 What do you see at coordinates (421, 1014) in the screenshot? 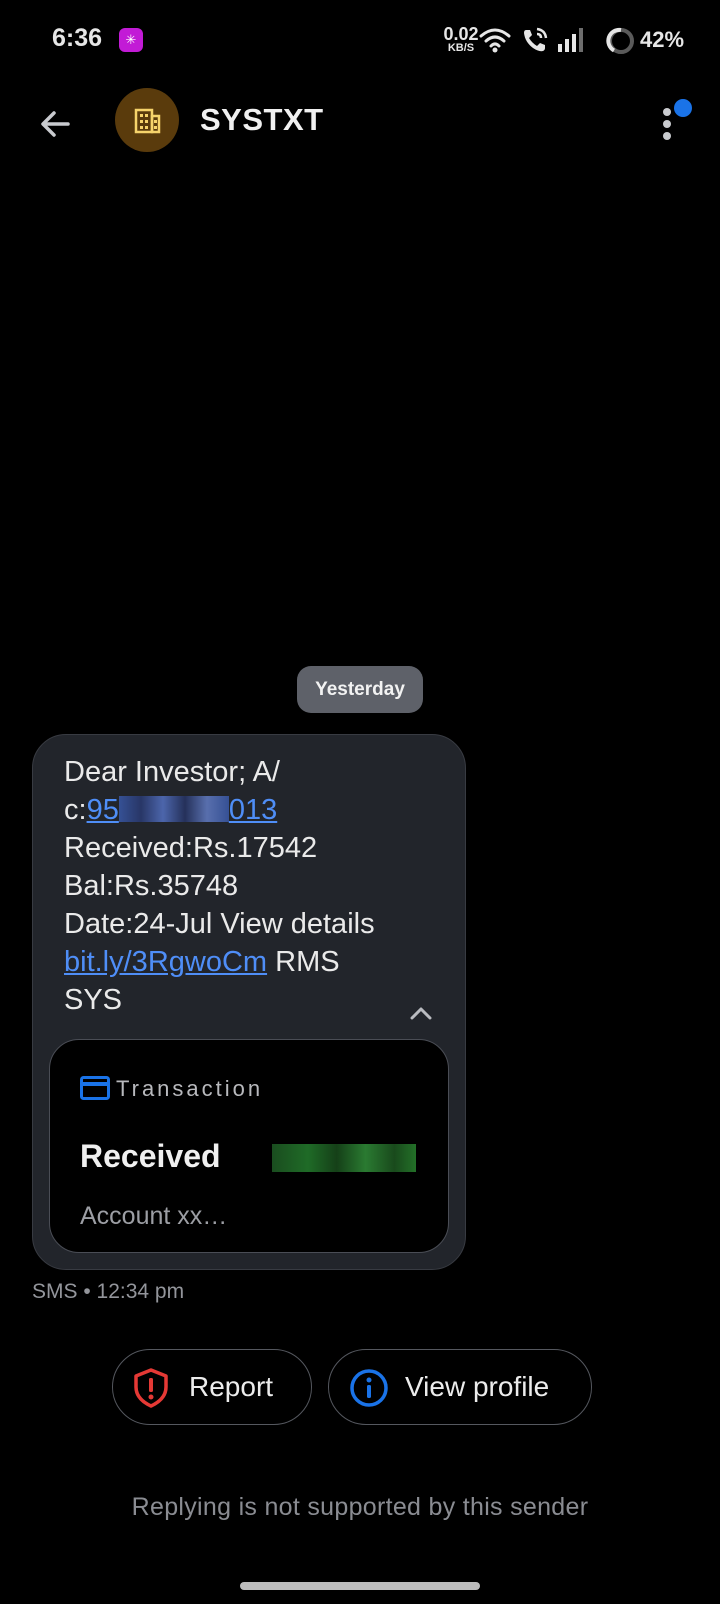
I see `chevron-up-icon` at bounding box center [421, 1014].